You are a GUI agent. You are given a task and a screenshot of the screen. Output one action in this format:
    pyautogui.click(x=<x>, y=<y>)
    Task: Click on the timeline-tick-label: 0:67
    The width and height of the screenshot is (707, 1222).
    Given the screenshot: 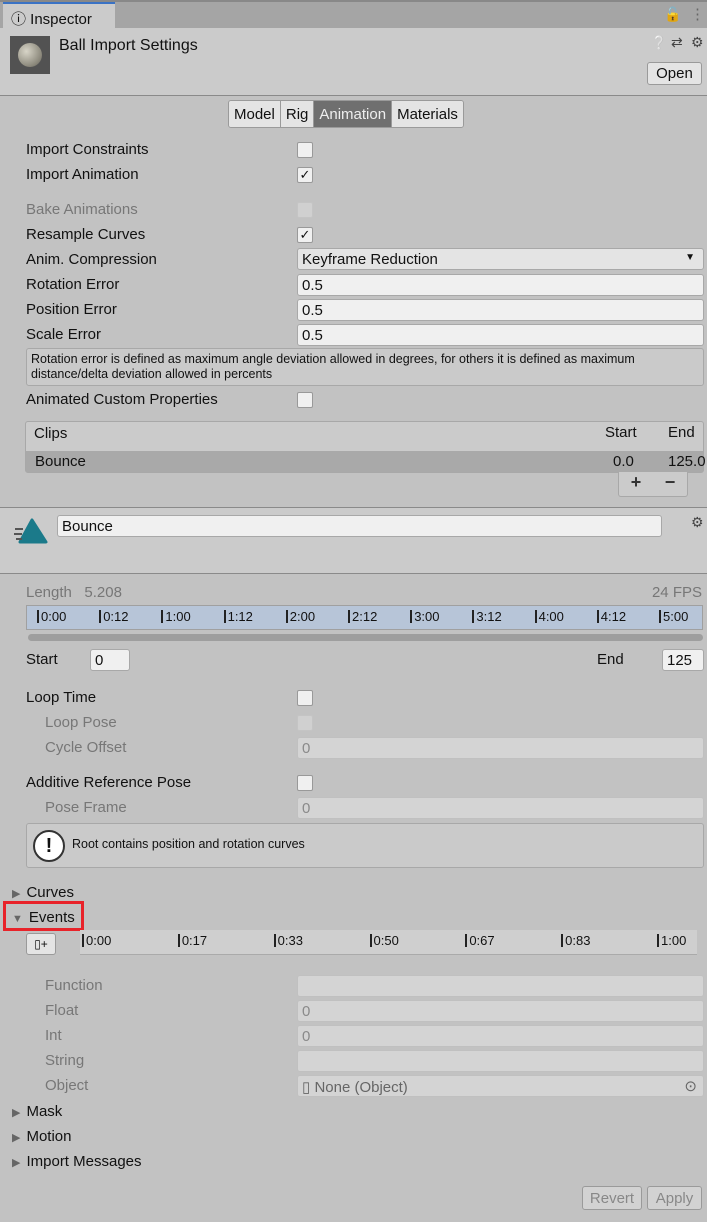 What is the action you would take?
    pyautogui.click(x=480, y=940)
    